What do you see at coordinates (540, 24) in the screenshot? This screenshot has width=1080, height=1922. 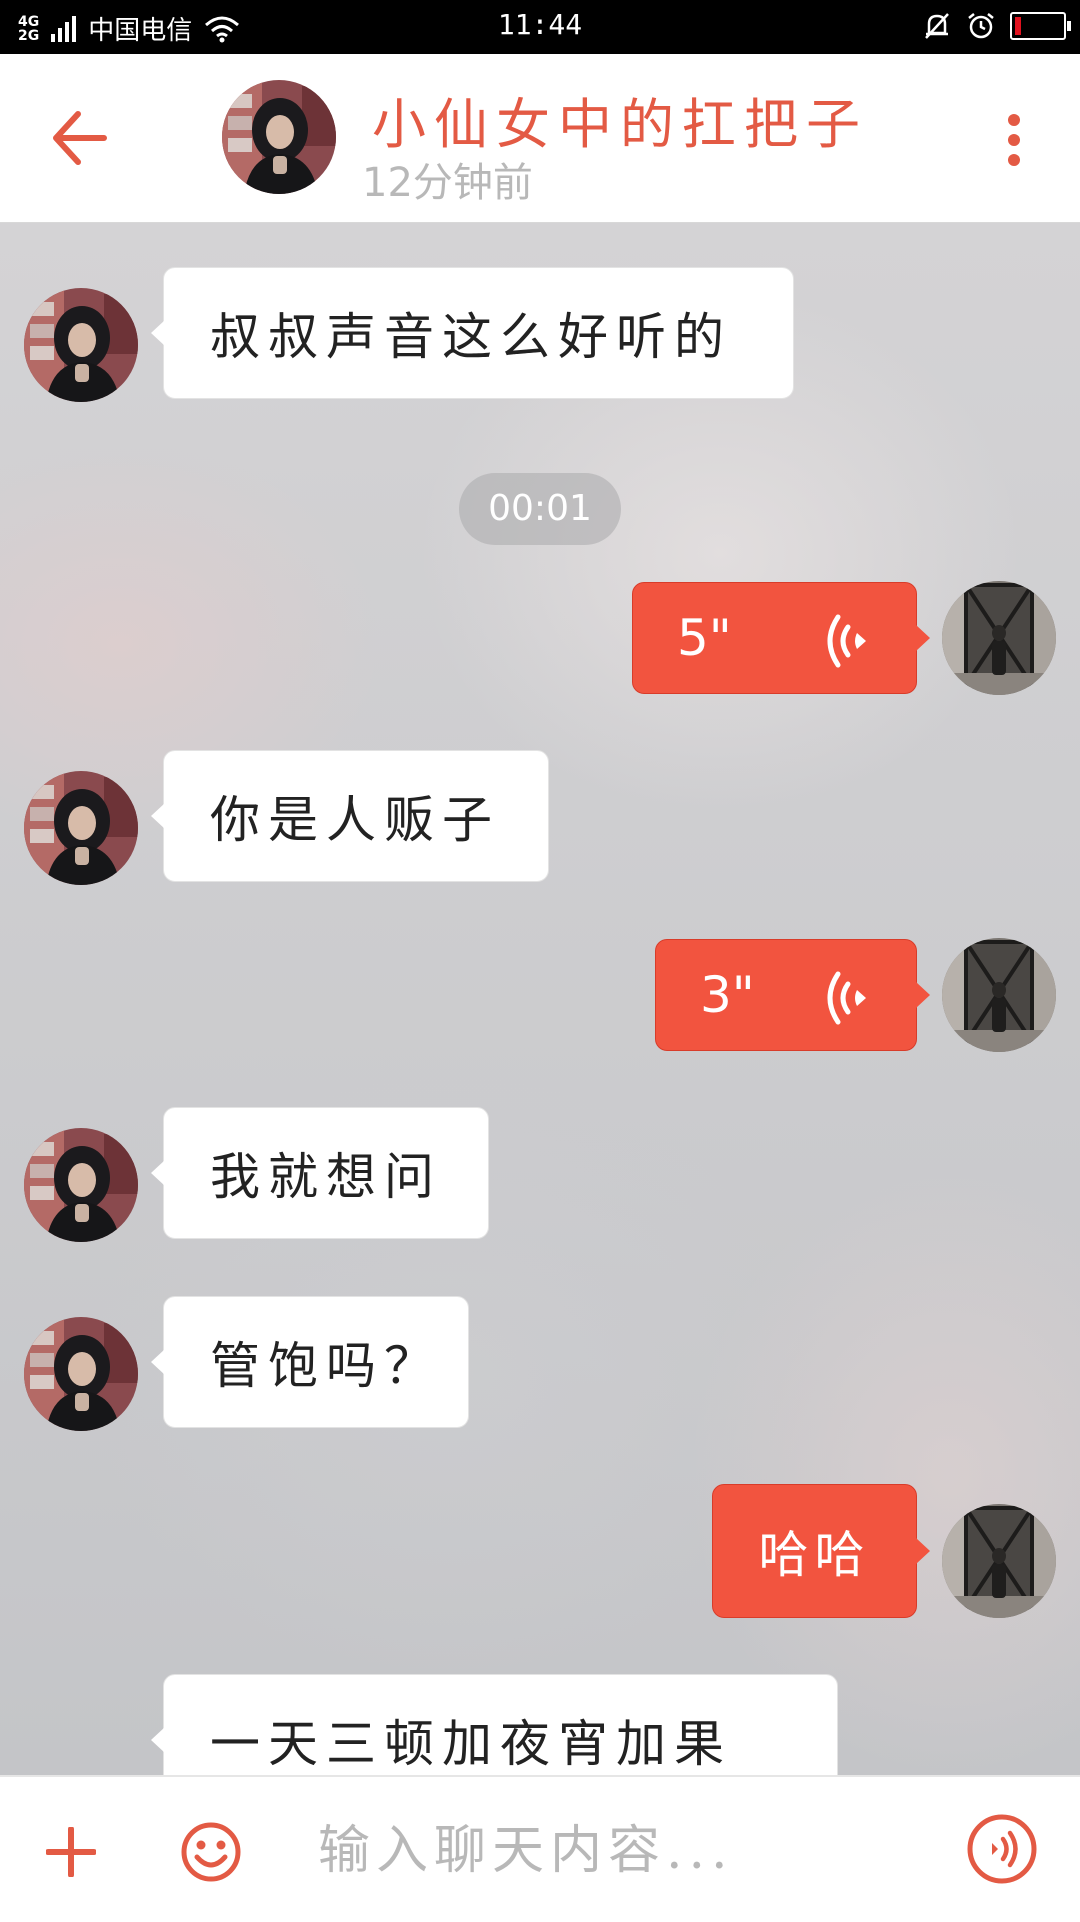 I see `clock: 11:44` at bounding box center [540, 24].